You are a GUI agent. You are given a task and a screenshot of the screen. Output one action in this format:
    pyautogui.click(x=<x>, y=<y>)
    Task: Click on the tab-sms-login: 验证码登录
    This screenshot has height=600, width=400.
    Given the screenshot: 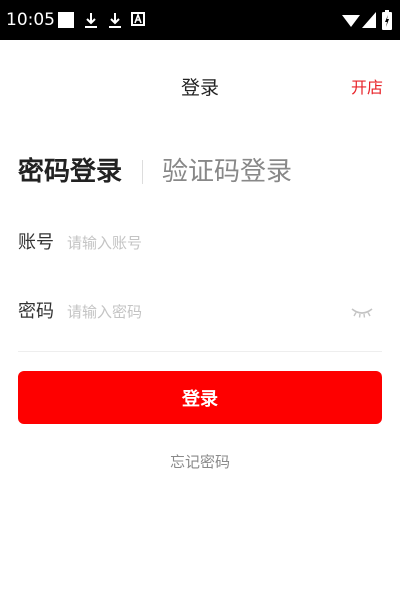 What is the action you would take?
    pyautogui.click(x=227, y=172)
    